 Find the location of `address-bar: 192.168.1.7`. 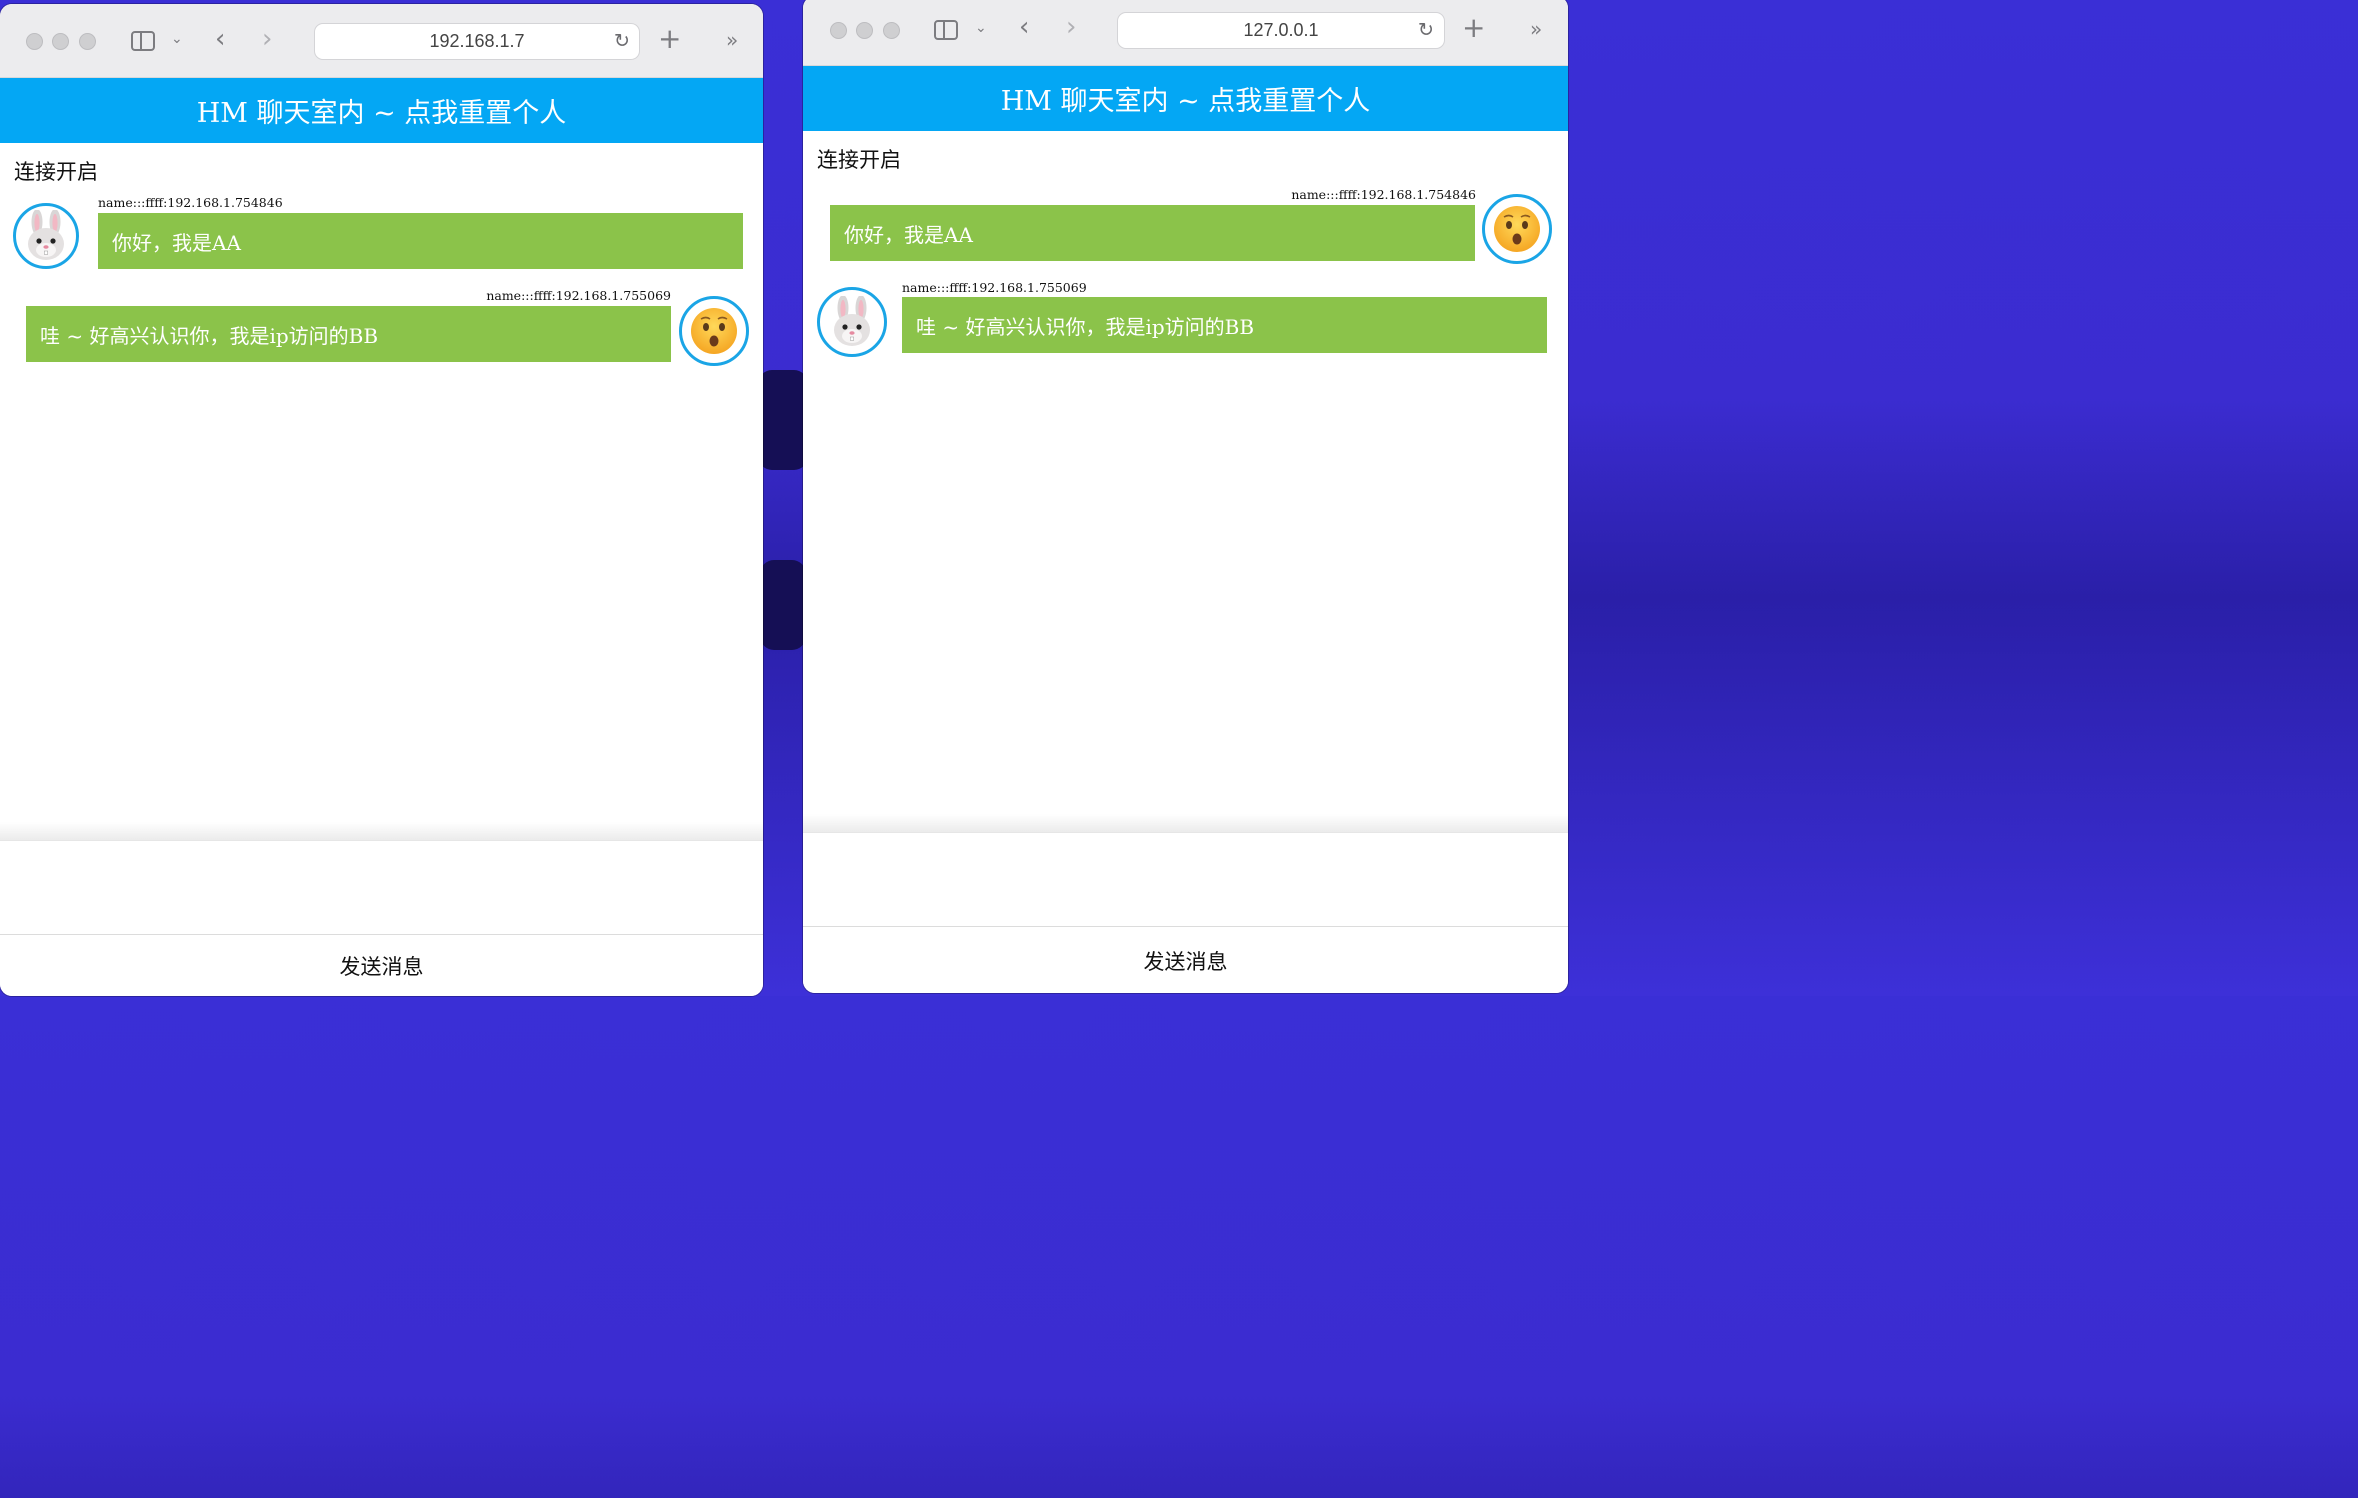

address-bar: 192.168.1.7 is located at coordinates (477, 41).